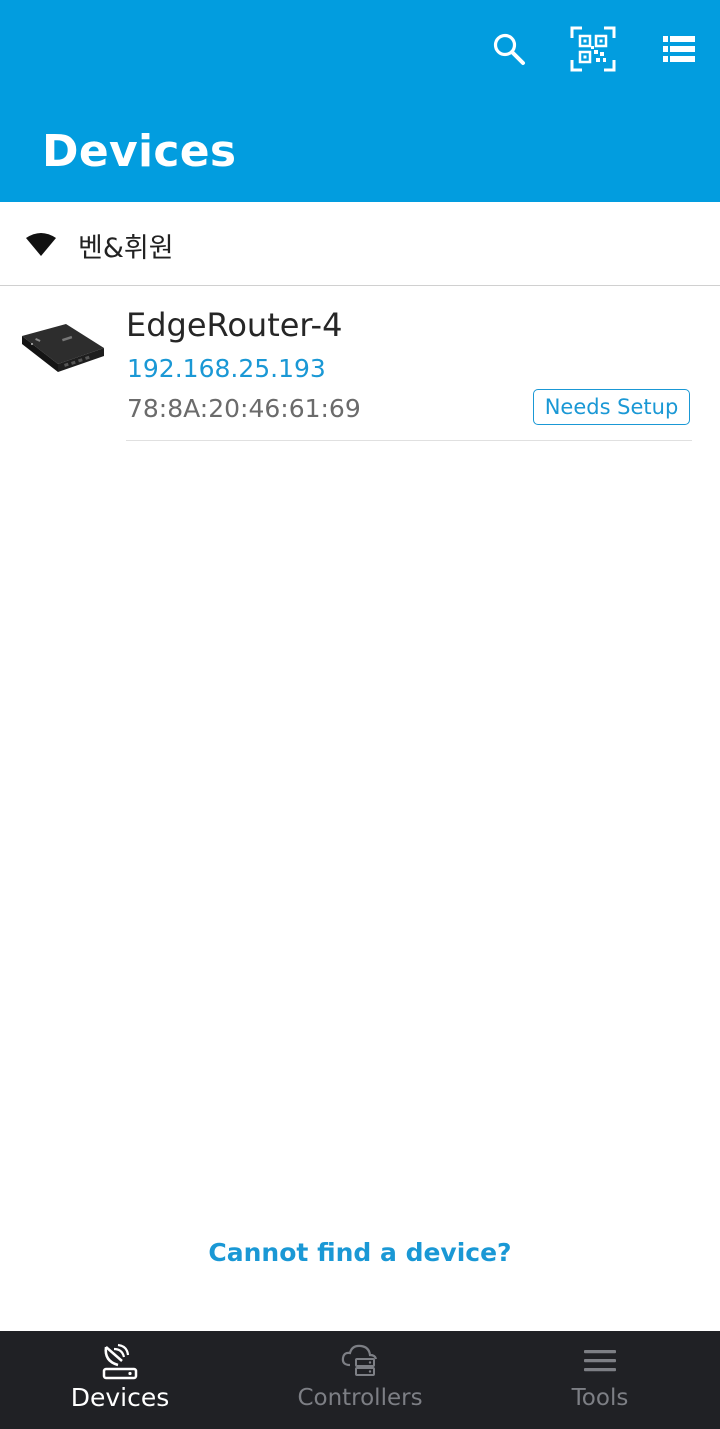  Describe the element at coordinates (611, 407) in the screenshot. I see `needs-setup-badge: Needs Setup` at that location.